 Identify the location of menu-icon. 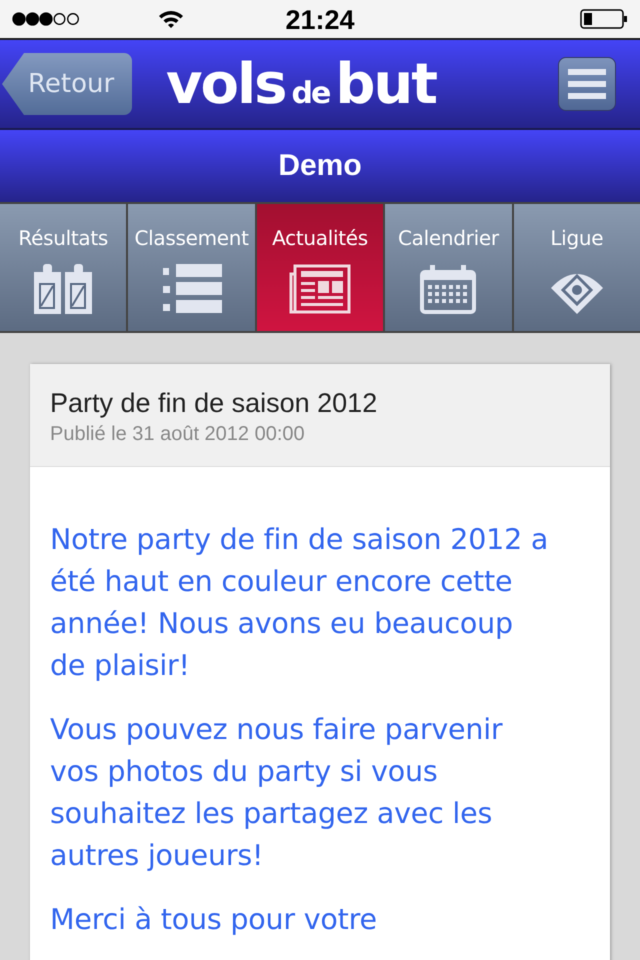
(587, 84).